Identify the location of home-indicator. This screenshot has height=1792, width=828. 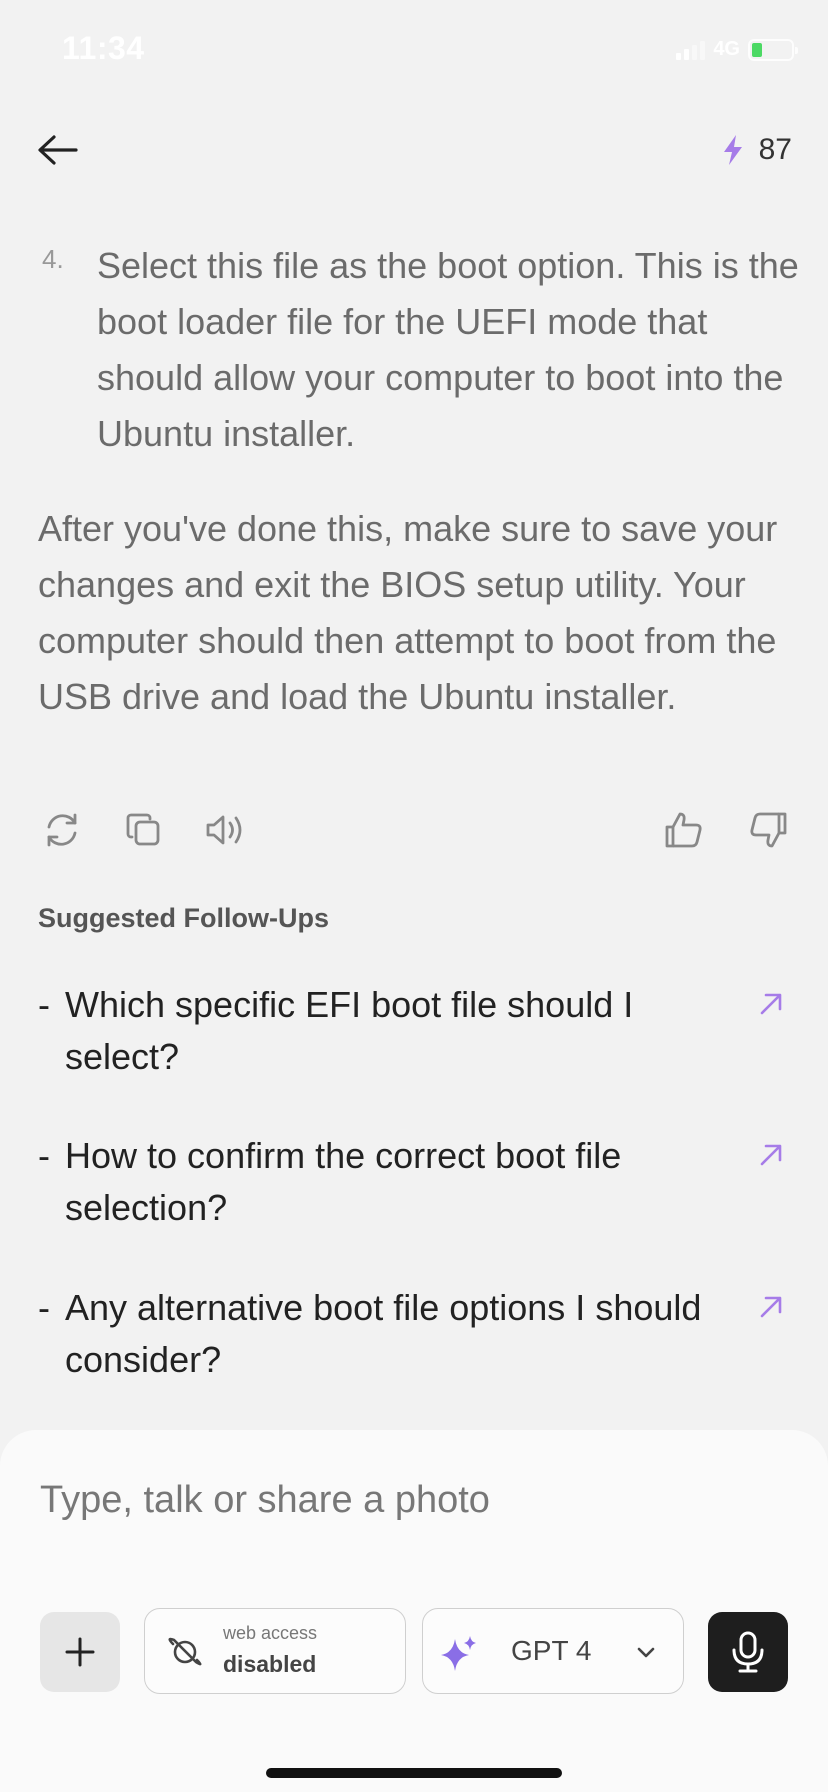
(414, 1773).